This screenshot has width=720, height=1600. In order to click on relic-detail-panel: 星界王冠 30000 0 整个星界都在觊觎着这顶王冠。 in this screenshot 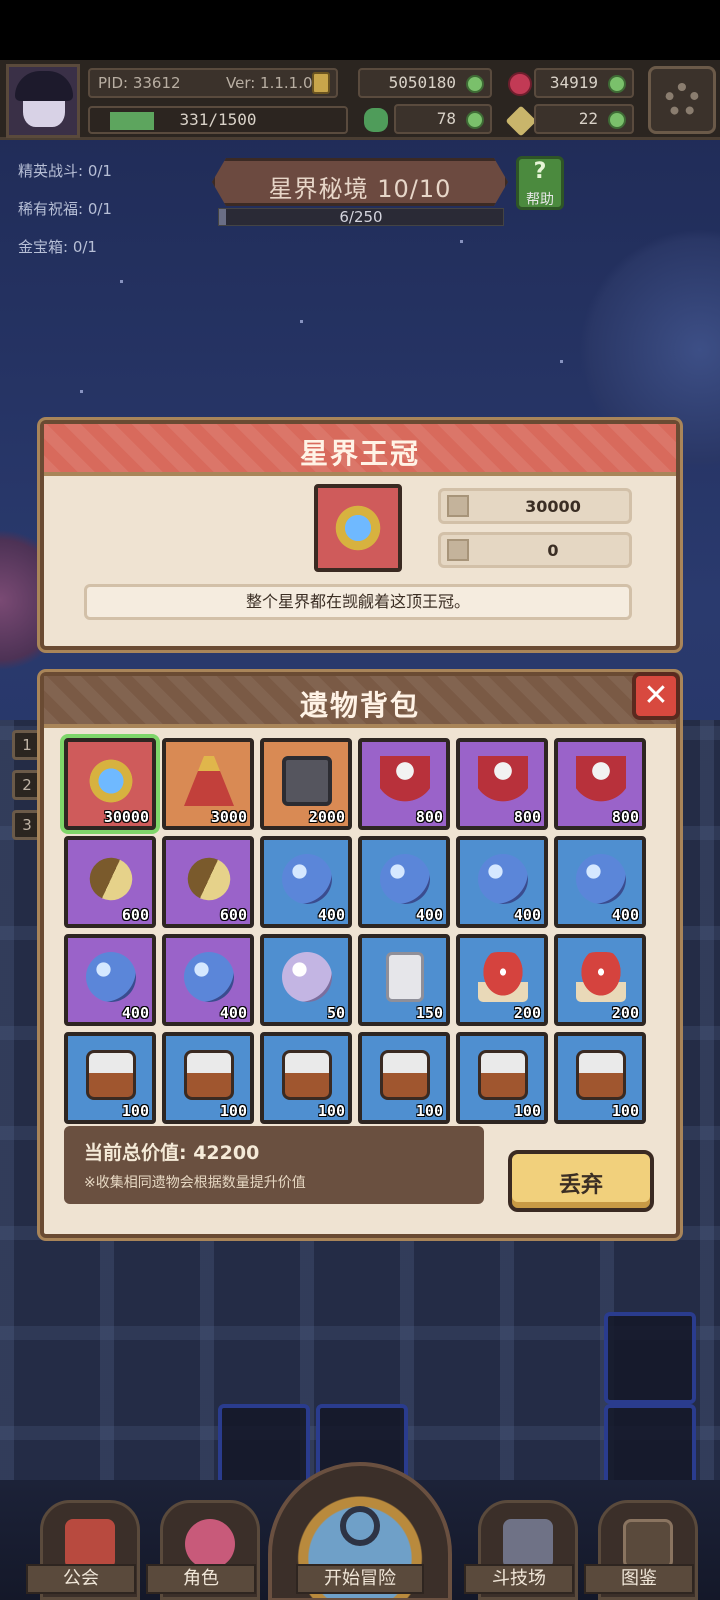, I will do `click(360, 535)`.